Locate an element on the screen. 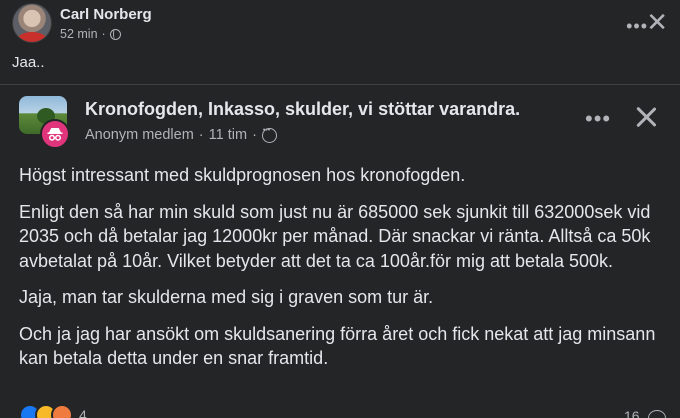  post-text: Jaa.. is located at coordinates (28, 62).